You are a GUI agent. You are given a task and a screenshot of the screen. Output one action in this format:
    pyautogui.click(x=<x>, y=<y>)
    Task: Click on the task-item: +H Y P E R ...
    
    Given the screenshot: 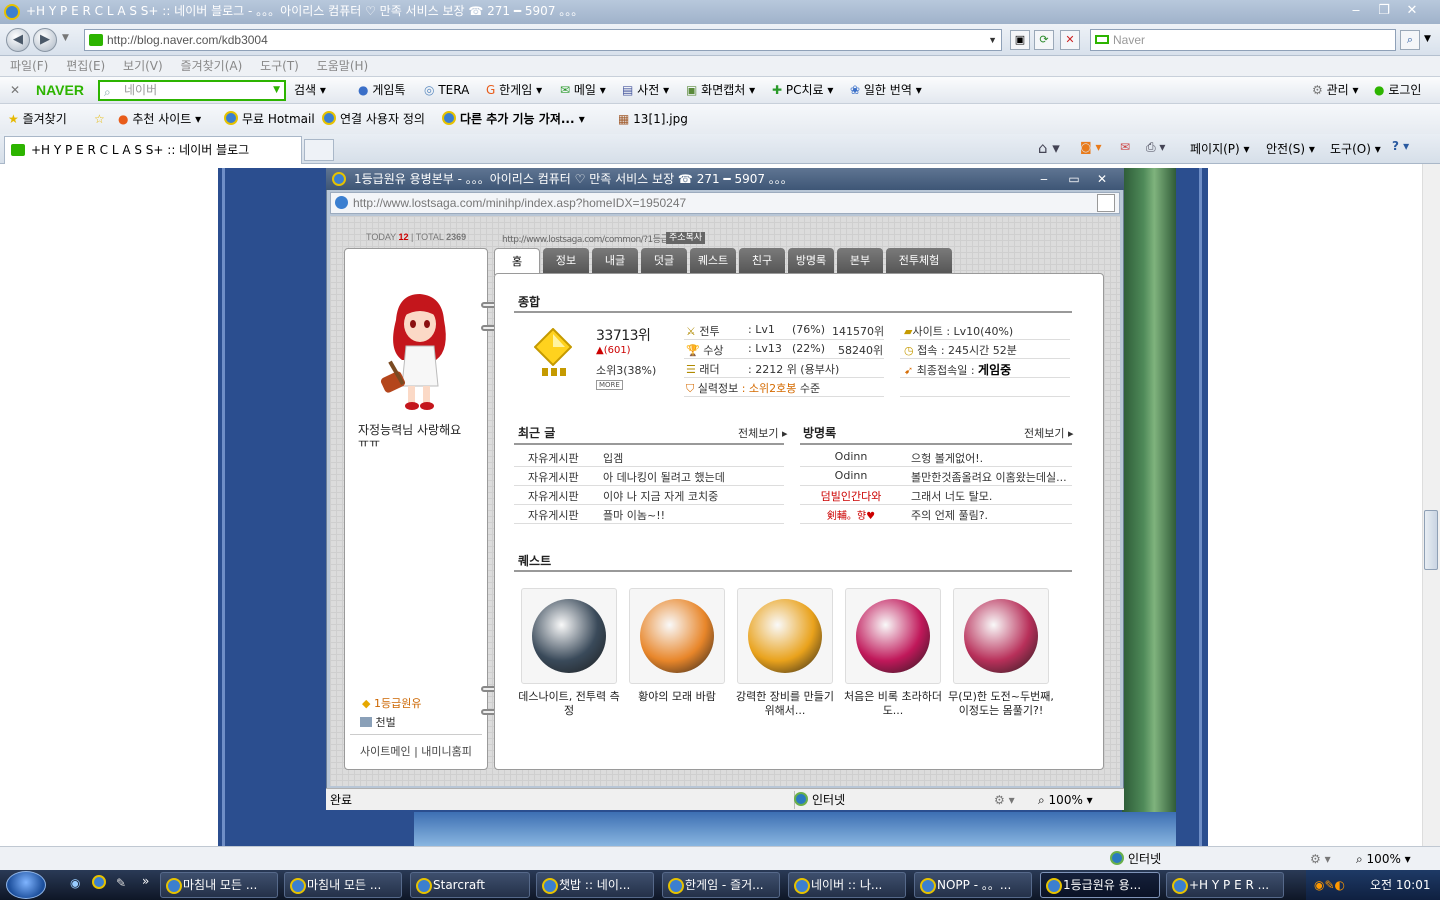 What is the action you would take?
    pyautogui.click(x=1225, y=885)
    